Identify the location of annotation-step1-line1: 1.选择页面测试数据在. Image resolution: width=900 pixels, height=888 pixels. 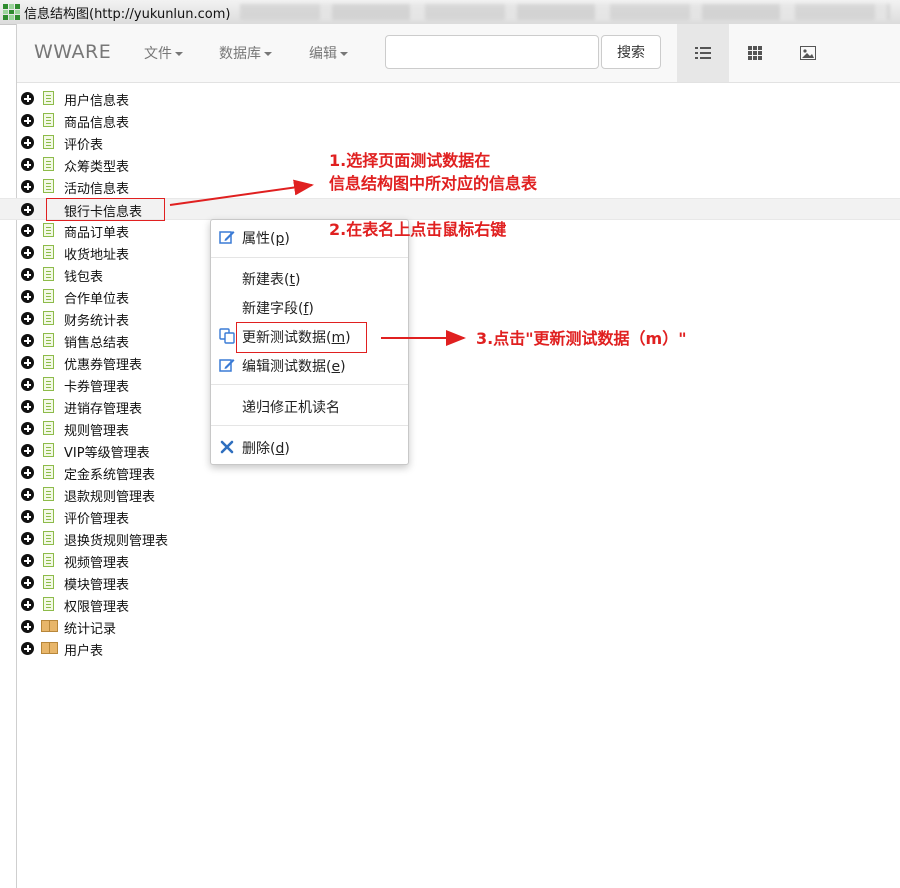
(410, 160).